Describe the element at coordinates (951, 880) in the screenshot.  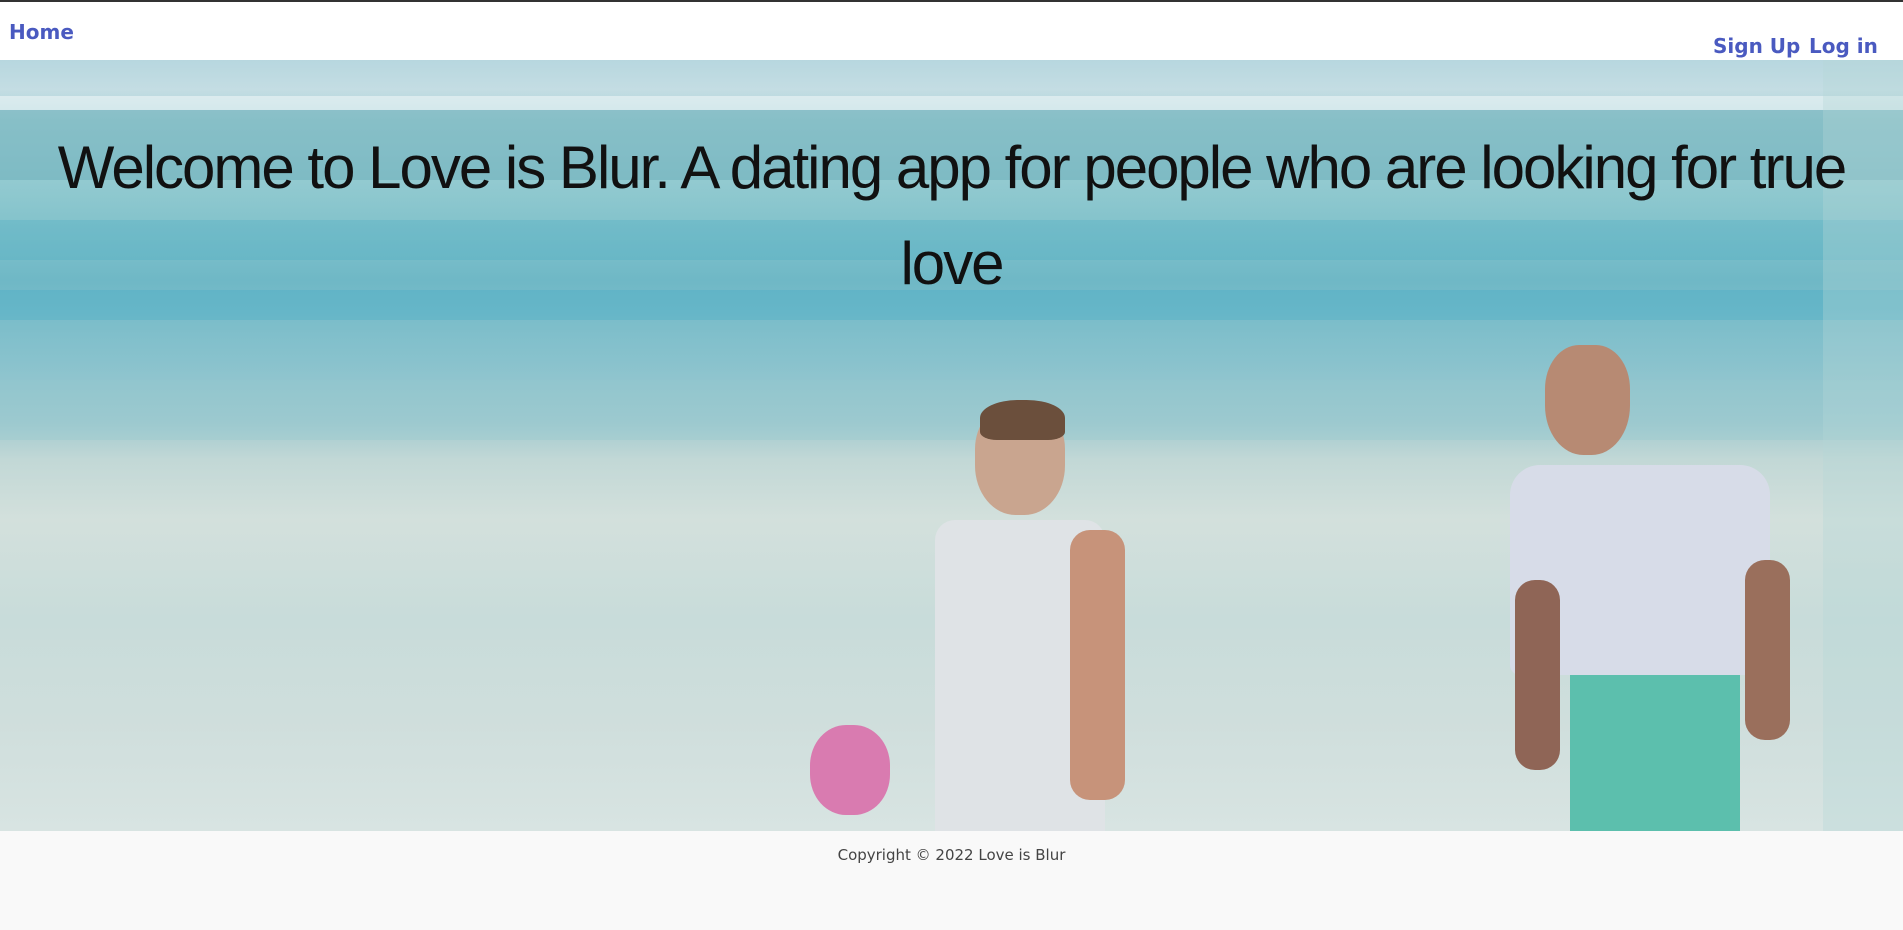
I see `footer: Copyright © 2022 Love is Blur` at that location.